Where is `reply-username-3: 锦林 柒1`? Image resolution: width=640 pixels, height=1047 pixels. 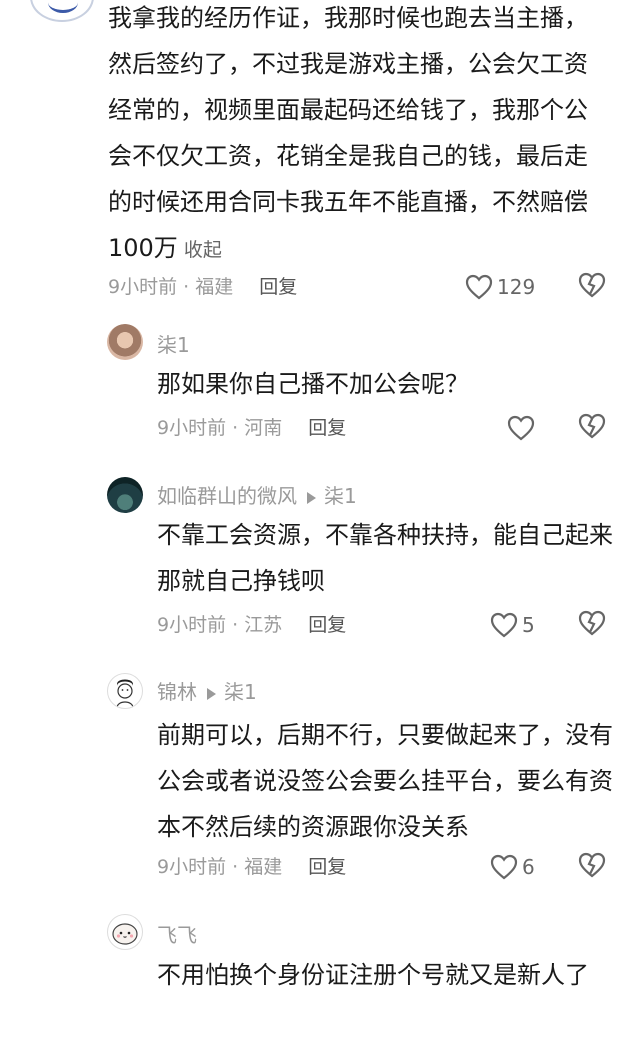 reply-username-3: 锦林 柒1 is located at coordinates (207, 692).